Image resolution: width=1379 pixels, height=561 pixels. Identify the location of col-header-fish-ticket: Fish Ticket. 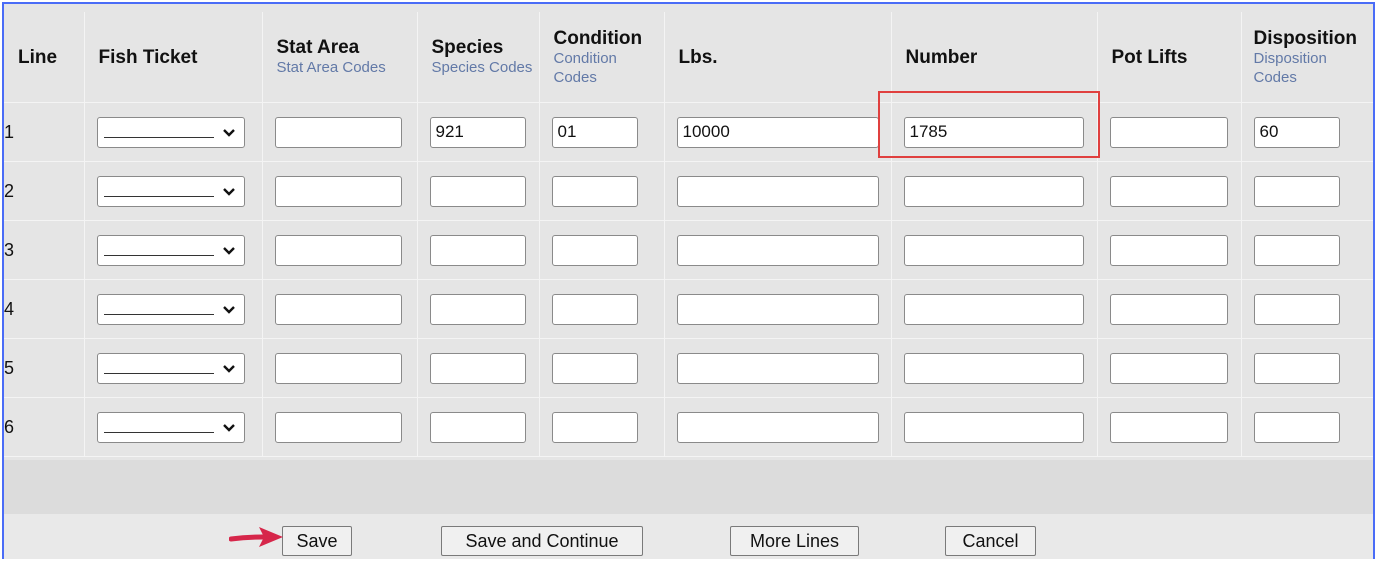
(173, 57).